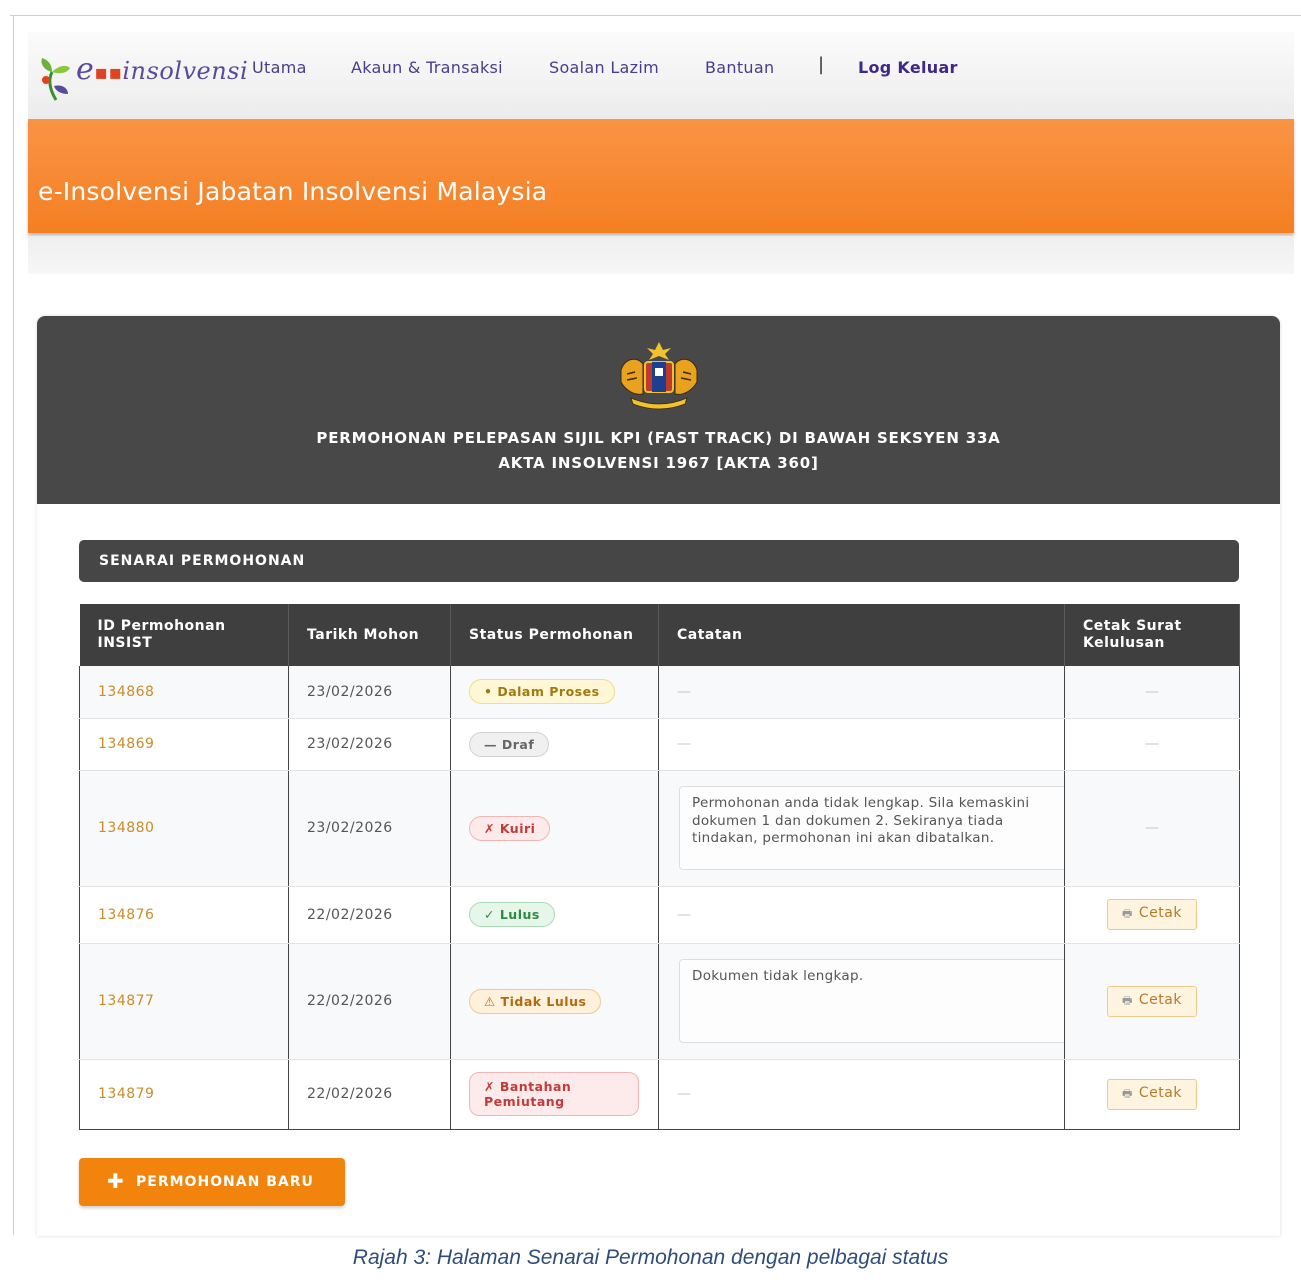 The height and width of the screenshot is (1280, 1301). I want to click on new-application-label: PERMOHONAN BARU, so click(225, 1182).